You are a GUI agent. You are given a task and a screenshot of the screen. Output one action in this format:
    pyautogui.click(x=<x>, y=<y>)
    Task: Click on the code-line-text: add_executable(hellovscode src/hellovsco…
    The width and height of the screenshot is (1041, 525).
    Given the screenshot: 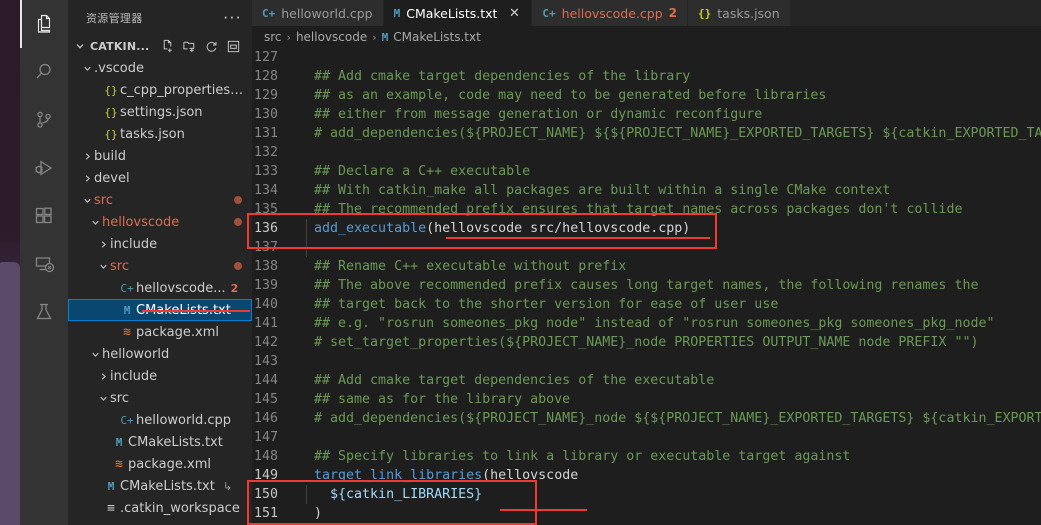 What is the action you would take?
    pyautogui.click(x=669, y=228)
    